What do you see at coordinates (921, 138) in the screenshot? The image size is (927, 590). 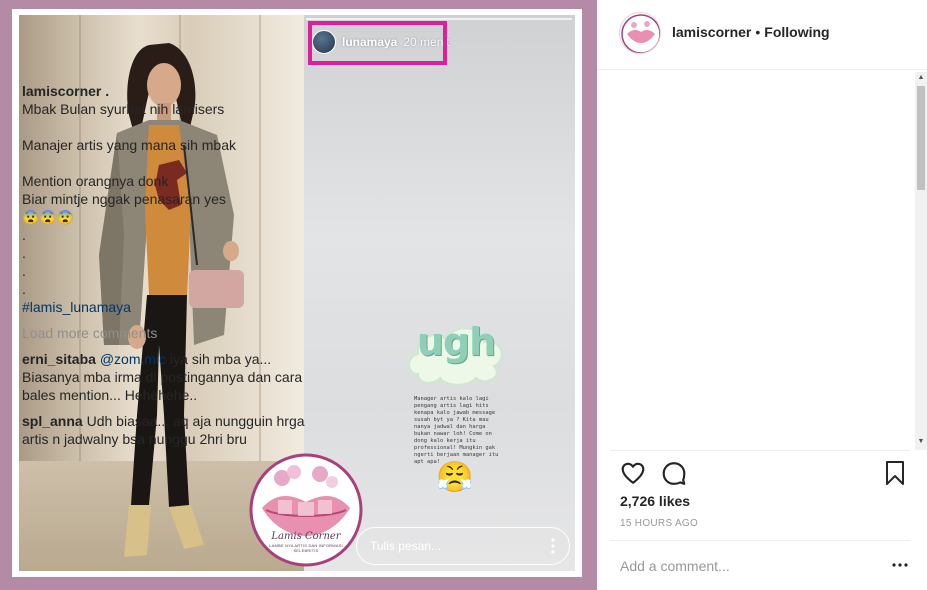 I see `scrollbar-thumb` at bounding box center [921, 138].